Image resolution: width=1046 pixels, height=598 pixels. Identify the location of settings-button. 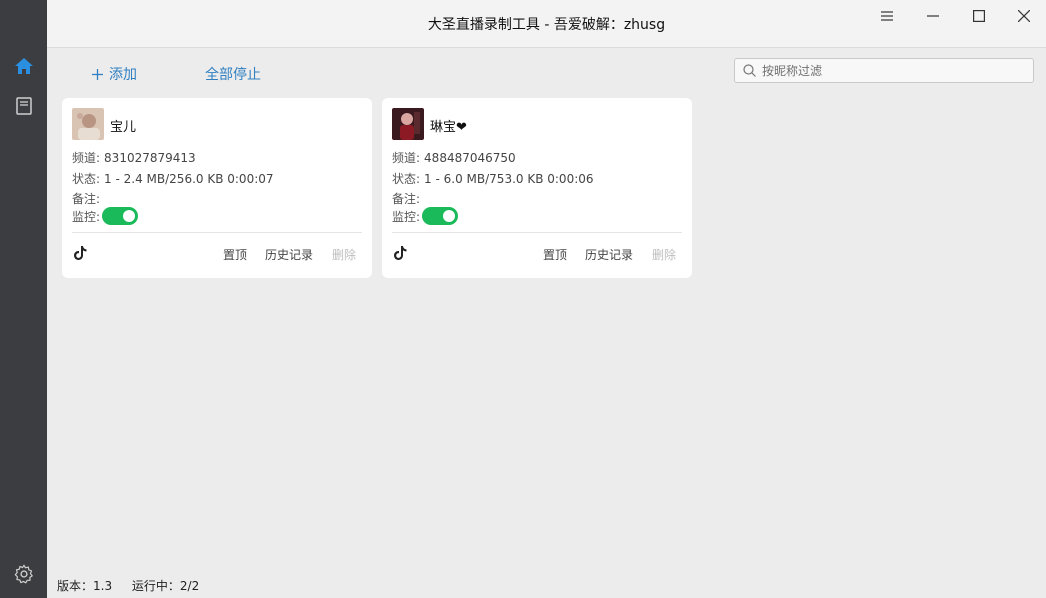
(23, 574).